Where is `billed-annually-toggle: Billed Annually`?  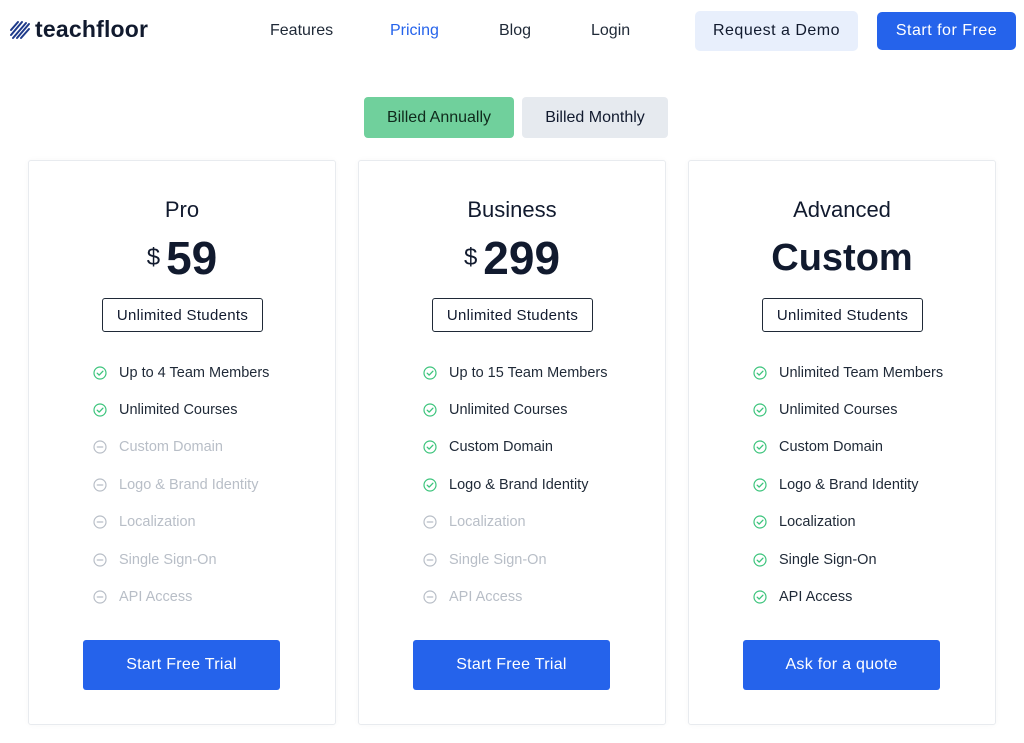 billed-annually-toggle: Billed Annually is located at coordinates (439, 117).